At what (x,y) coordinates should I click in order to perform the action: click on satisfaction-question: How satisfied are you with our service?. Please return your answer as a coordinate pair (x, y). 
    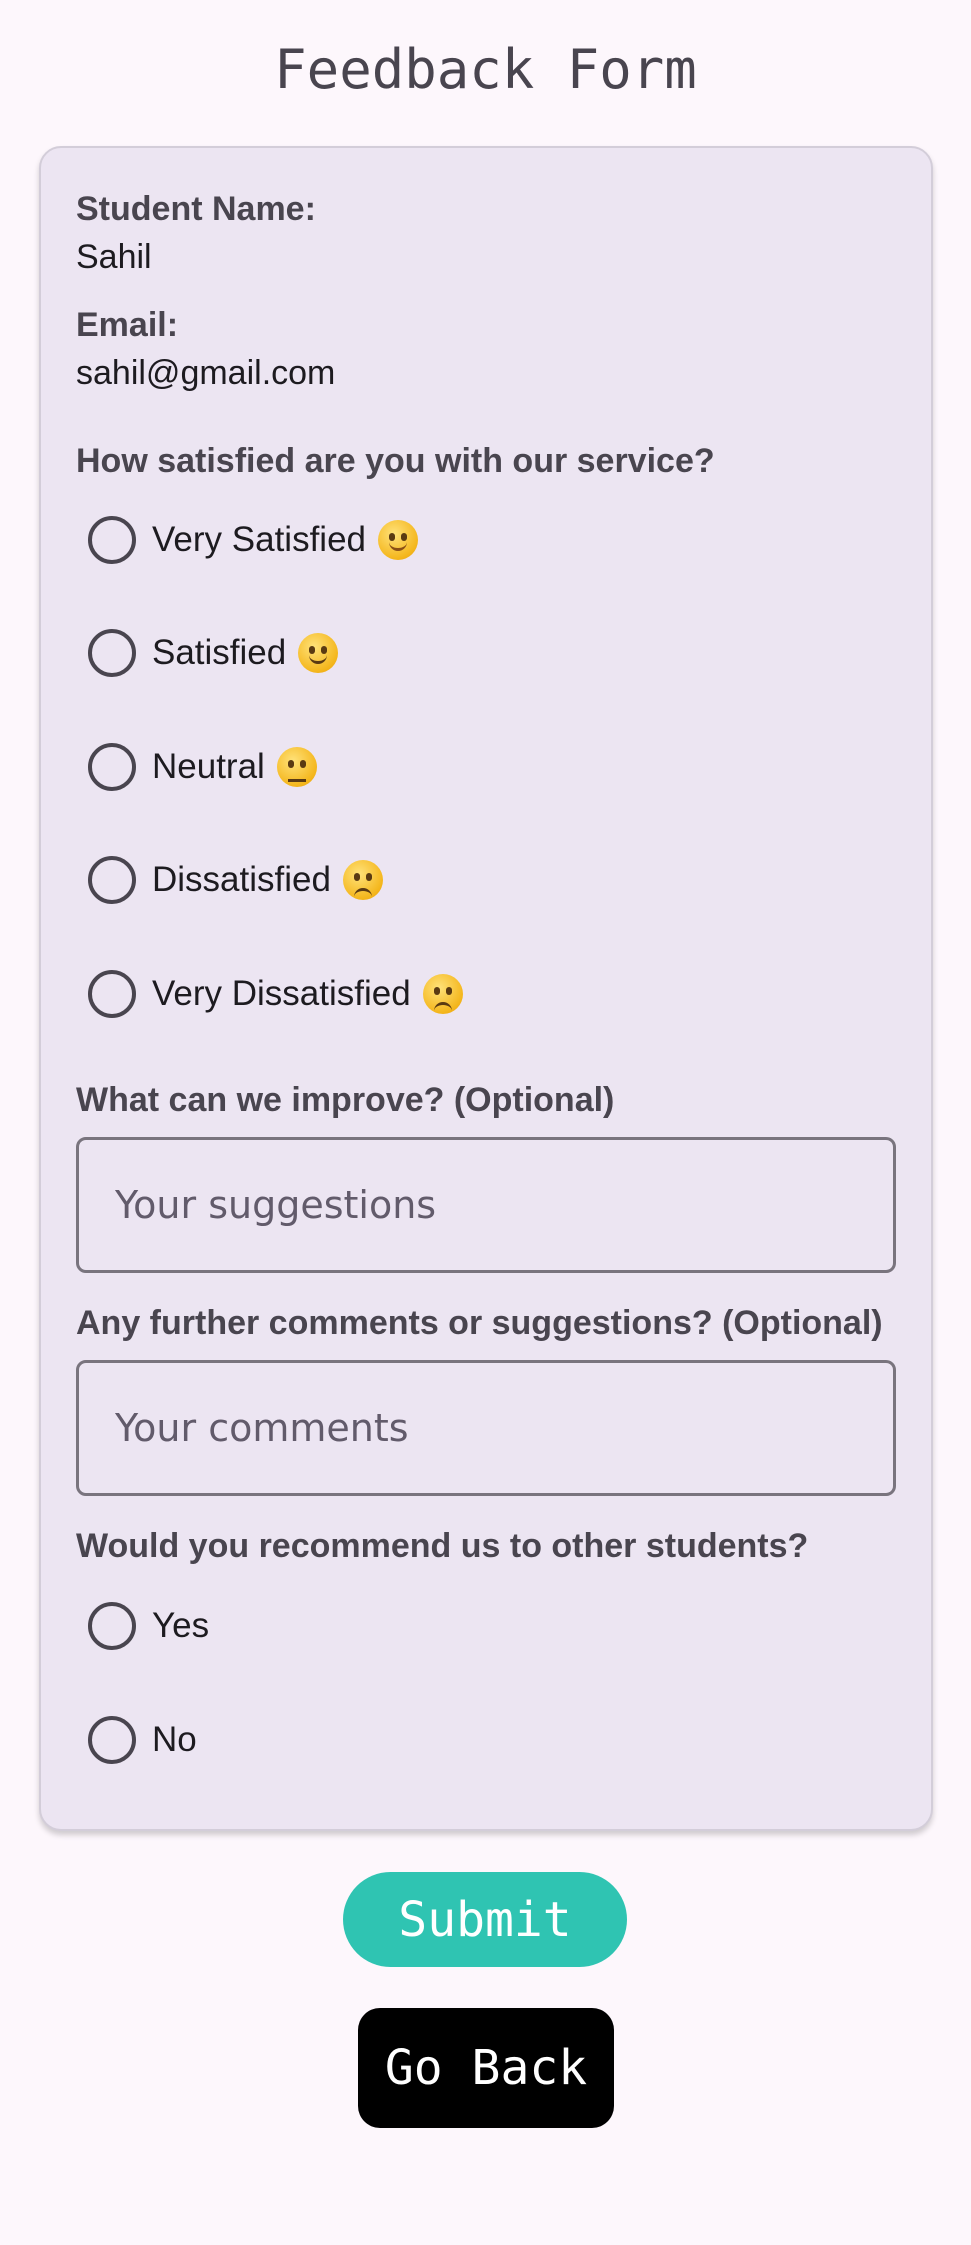
    Looking at the image, I should click on (395, 461).